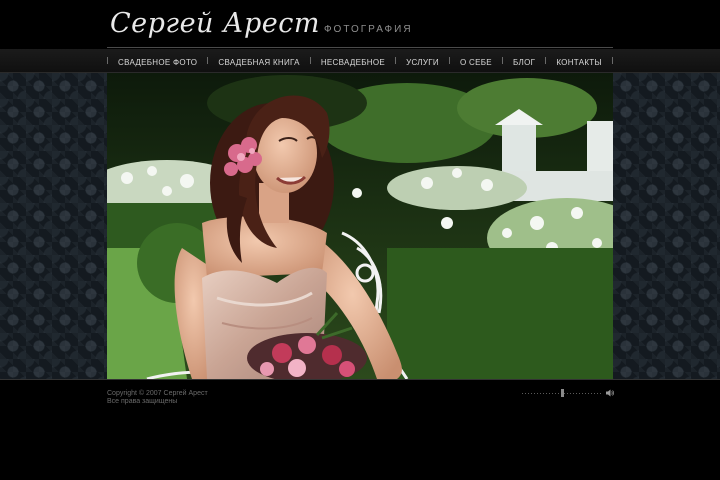 This screenshot has height=480, width=720. I want to click on logo-subtitle: ФОТОГРАФИЯ, so click(368, 29).